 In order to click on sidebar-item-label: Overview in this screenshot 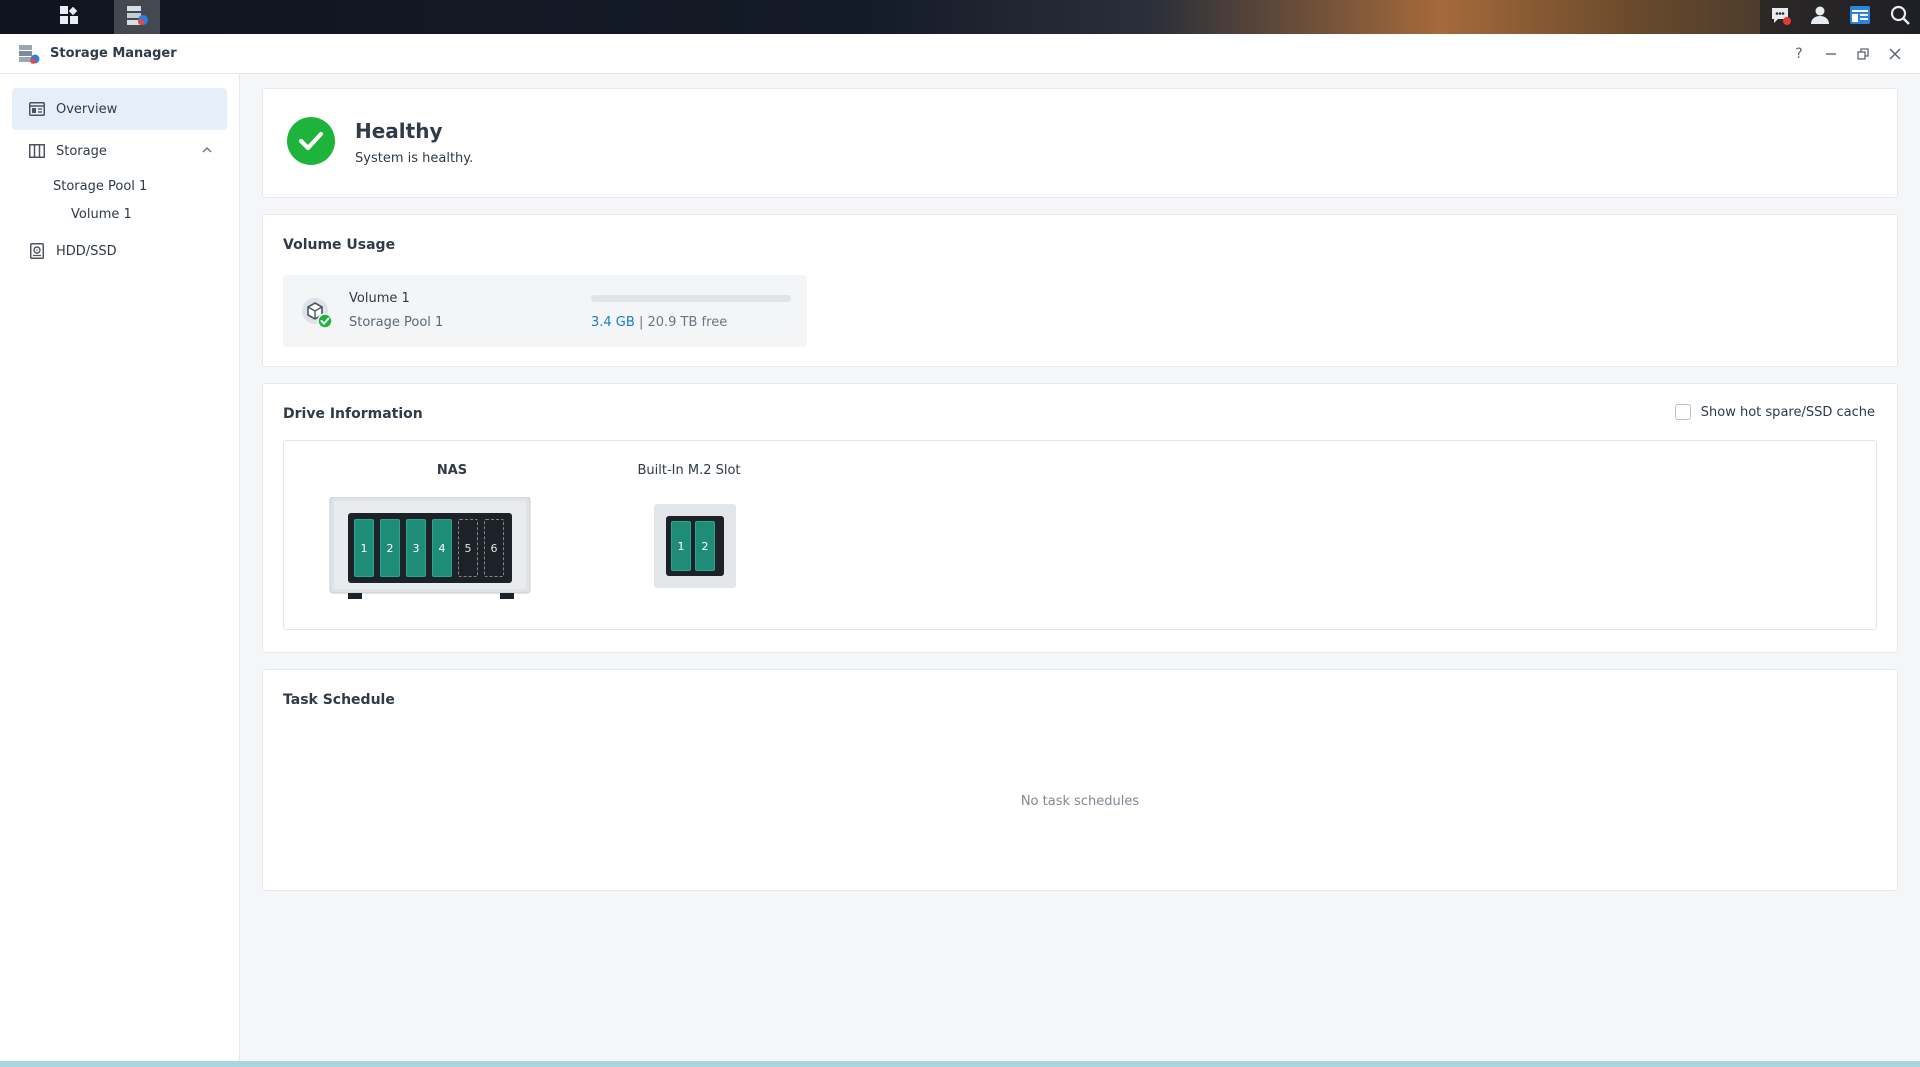, I will do `click(87, 109)`.